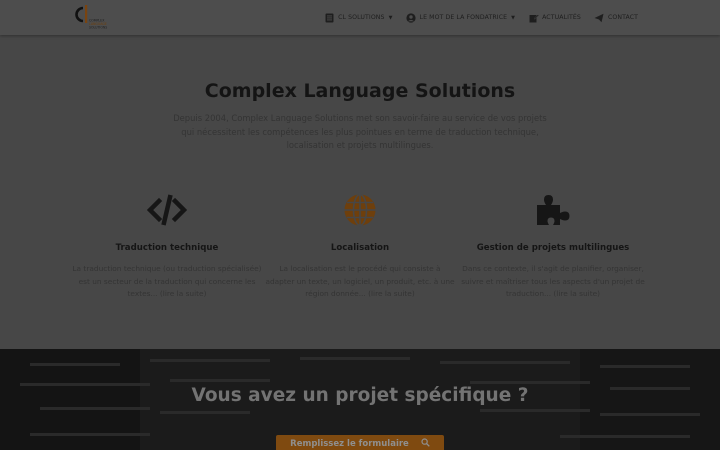 This screenshot has width=720, height=450. I want to click on nav-label: CONTACT, so click(622, 17).